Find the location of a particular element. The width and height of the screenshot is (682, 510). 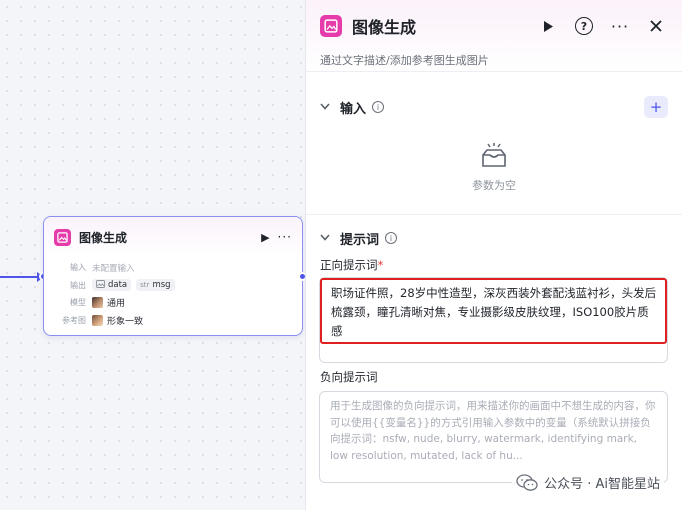

output-tag-msg: str msg is located at coordinates (155, 285).